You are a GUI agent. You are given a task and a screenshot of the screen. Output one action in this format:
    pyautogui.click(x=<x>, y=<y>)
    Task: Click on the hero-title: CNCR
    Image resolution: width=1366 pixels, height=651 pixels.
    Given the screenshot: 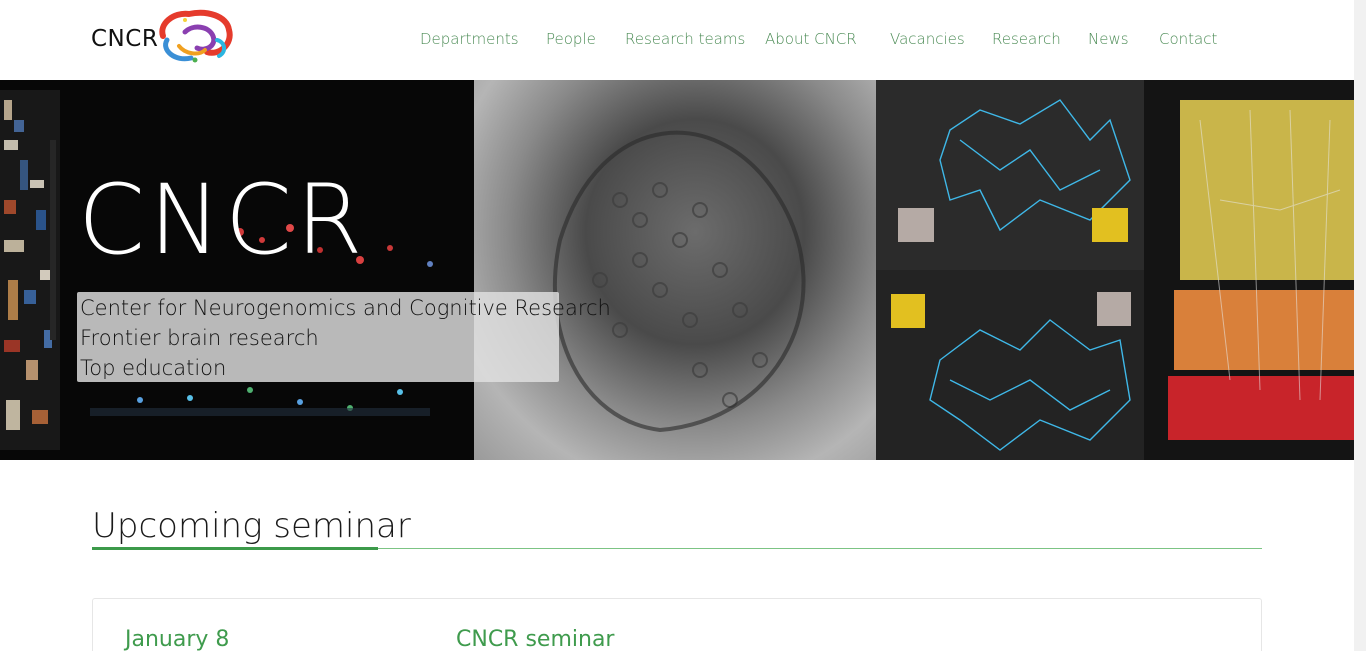 What is the action you would take?
    pyautogui.click(x=222, y=220)
    